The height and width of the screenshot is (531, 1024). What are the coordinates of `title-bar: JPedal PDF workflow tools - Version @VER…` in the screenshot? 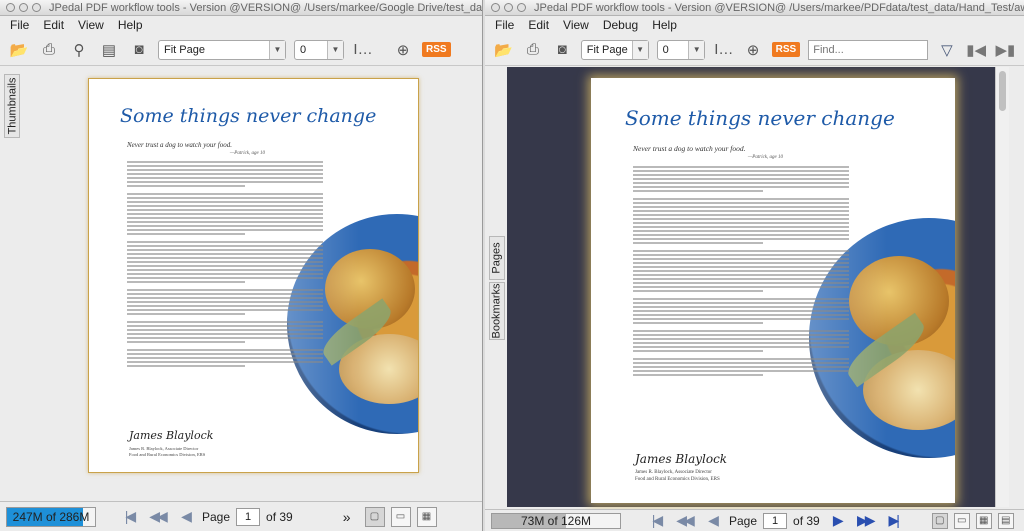 It's located at (754, 8).